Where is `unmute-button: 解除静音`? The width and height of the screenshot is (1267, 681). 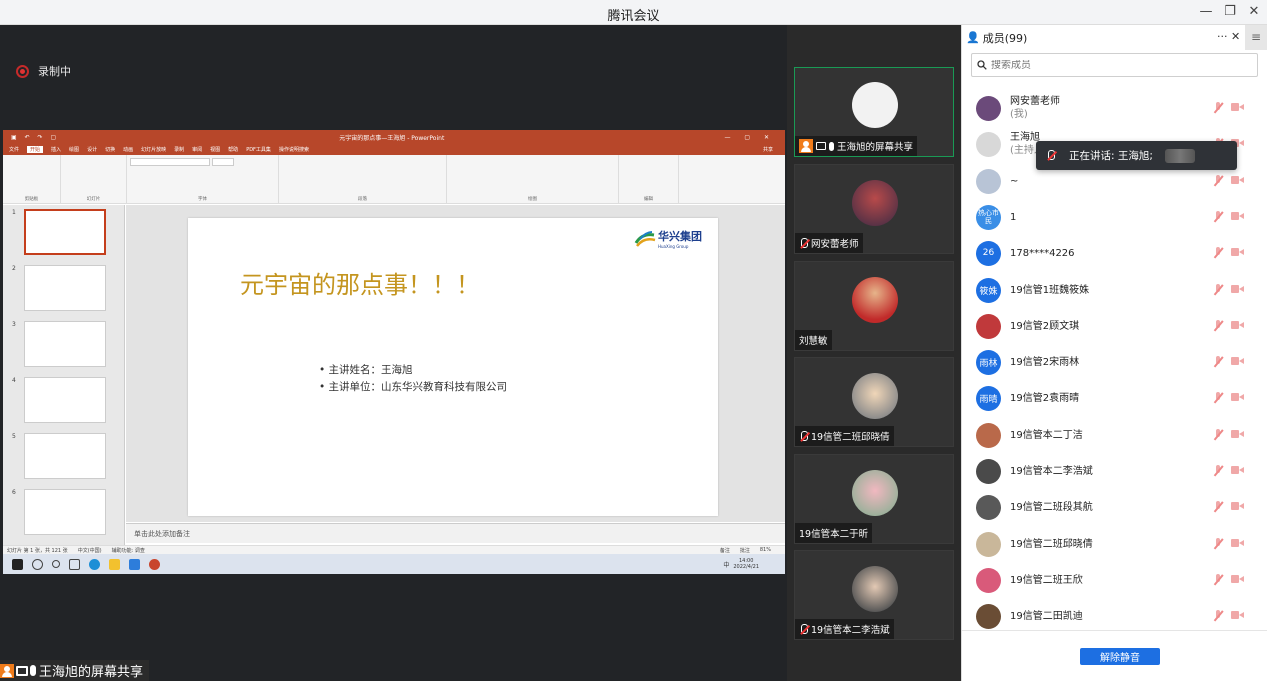
unmute-button: 解除静音 is located at coordinates (1120, 656).